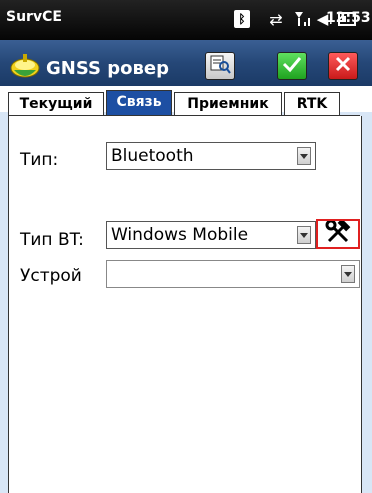 This screenshot has width=372, height=493. I want to click on hammer-wrench-icon, so click(338, 232).